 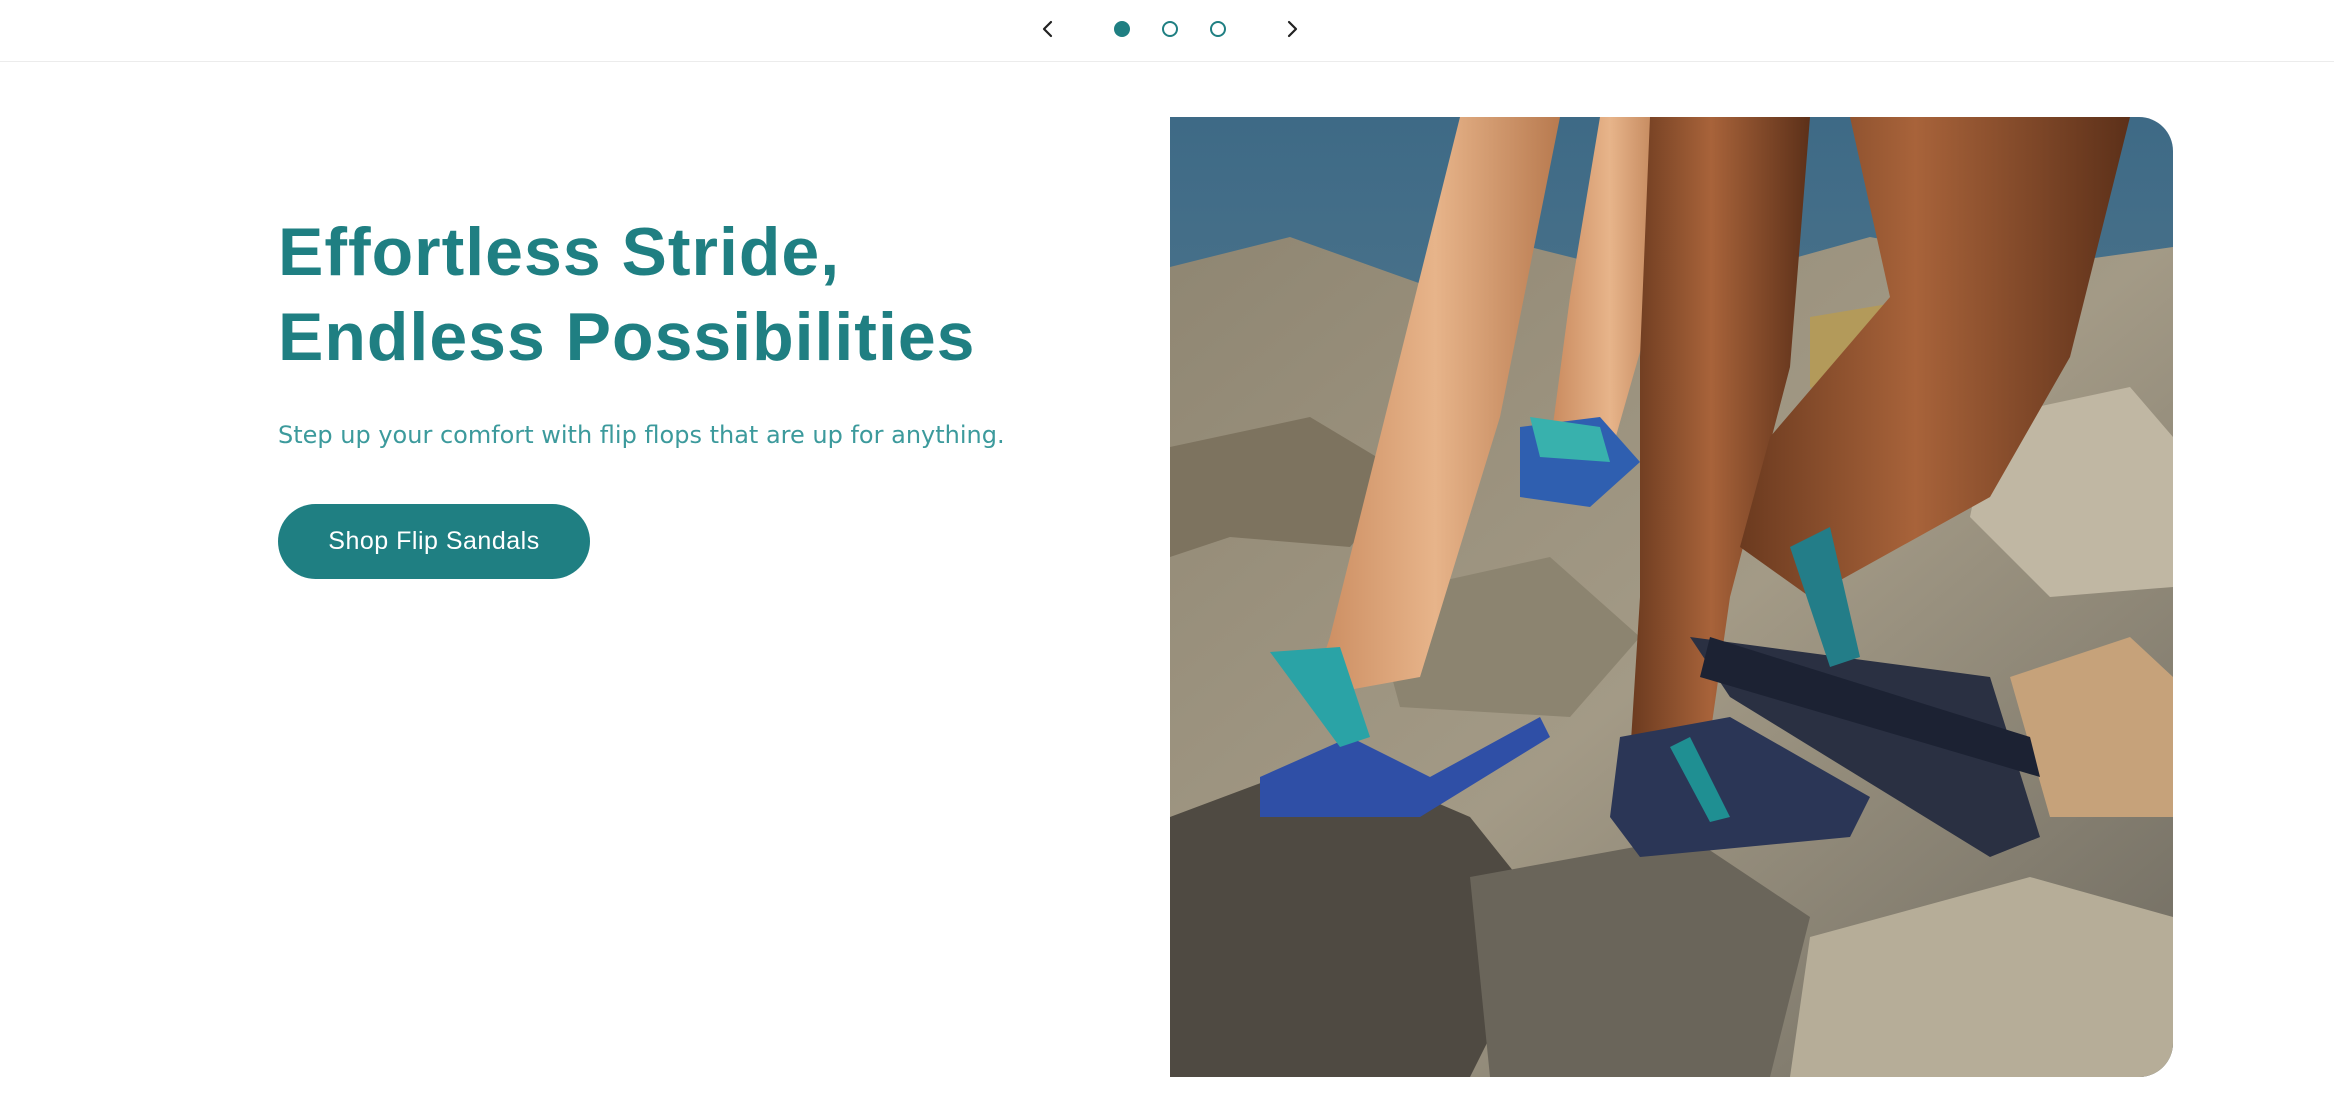 I want to click on carousel-controls, so click(x=1167, y=31).